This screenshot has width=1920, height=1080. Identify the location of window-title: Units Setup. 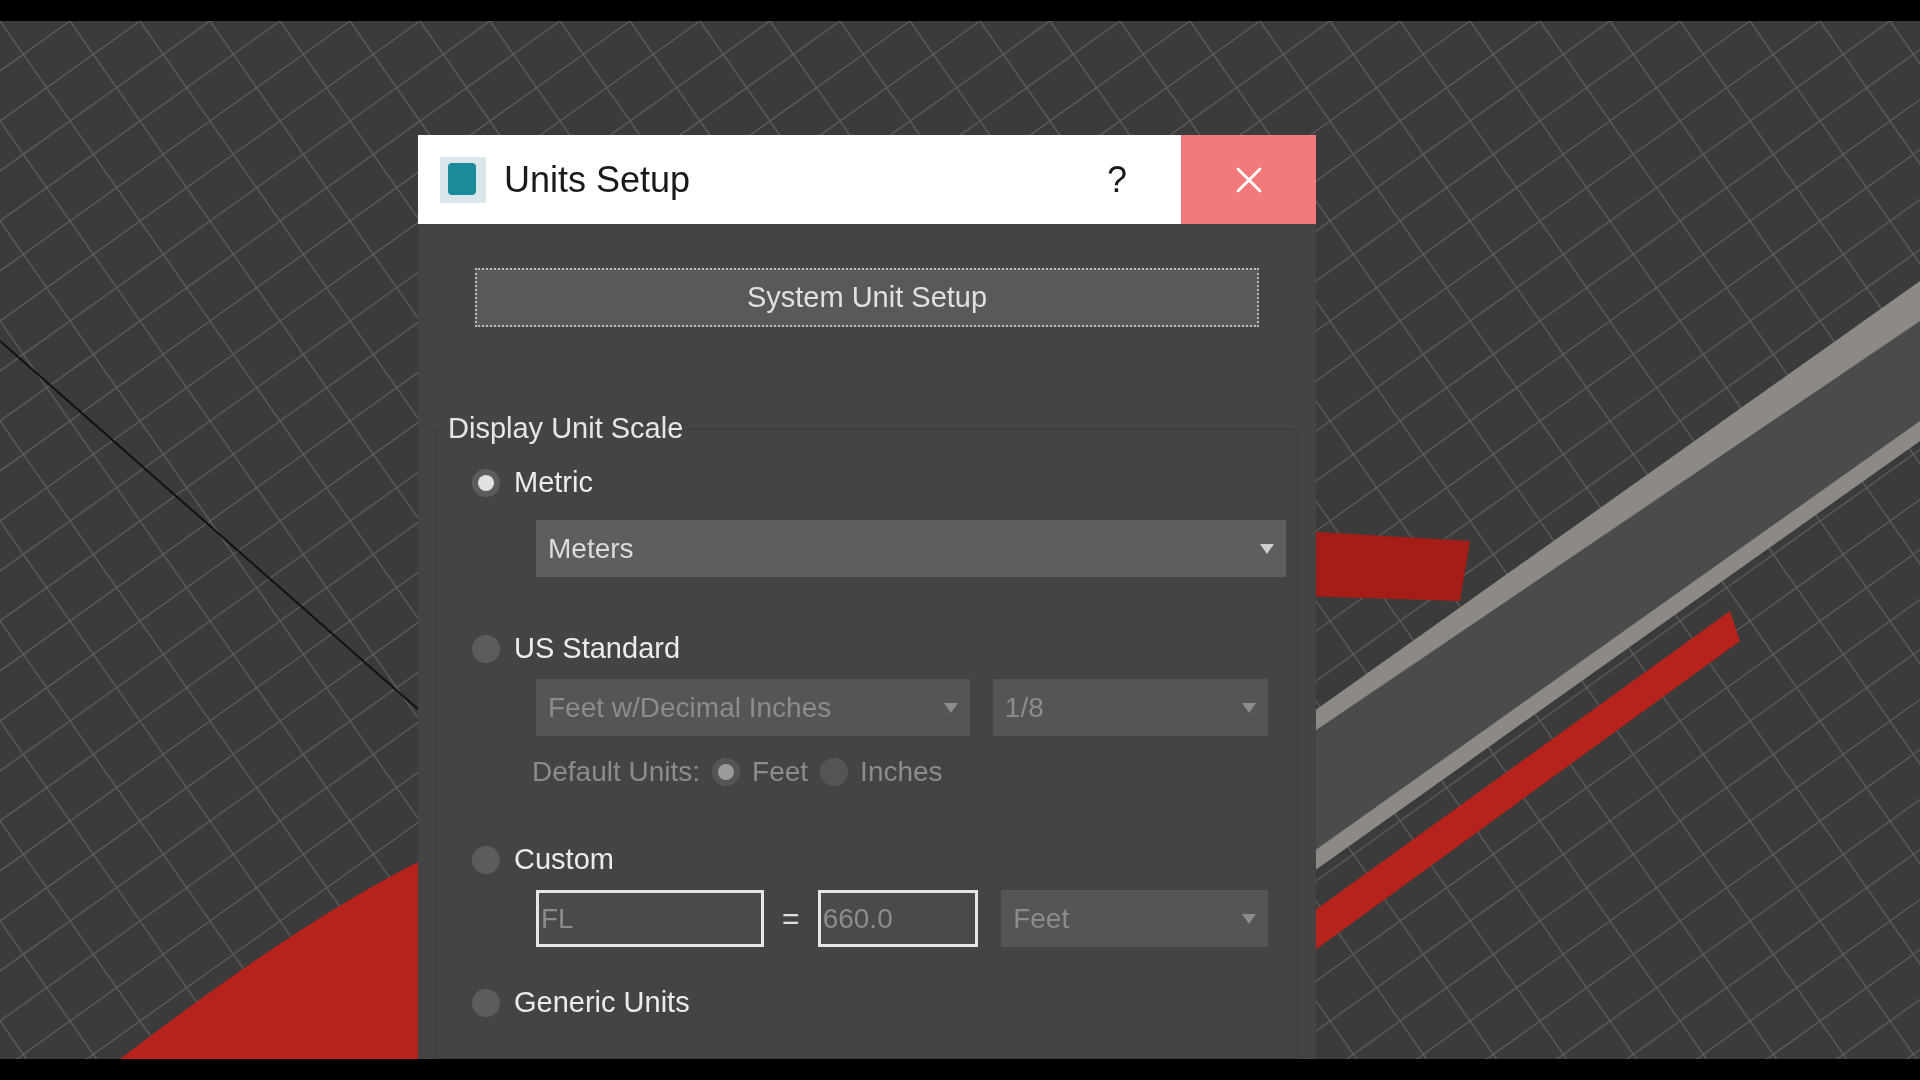
(597, 179).